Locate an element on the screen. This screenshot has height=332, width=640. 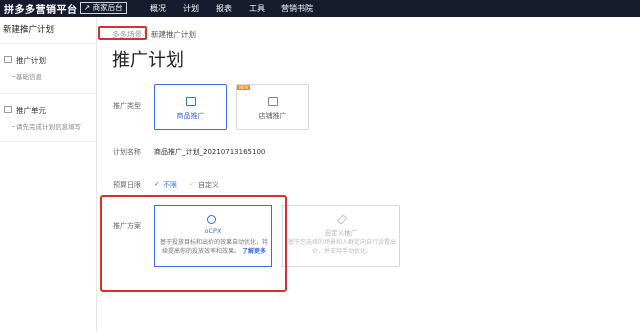
nav-plans: 计划 is located at coordinates (191, 8).